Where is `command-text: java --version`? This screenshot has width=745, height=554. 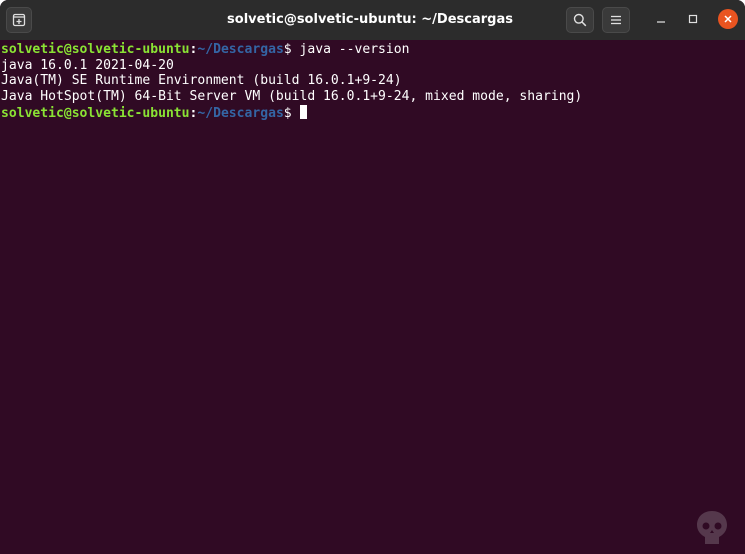 command-text: java --version is located at coordinates (350, 49).